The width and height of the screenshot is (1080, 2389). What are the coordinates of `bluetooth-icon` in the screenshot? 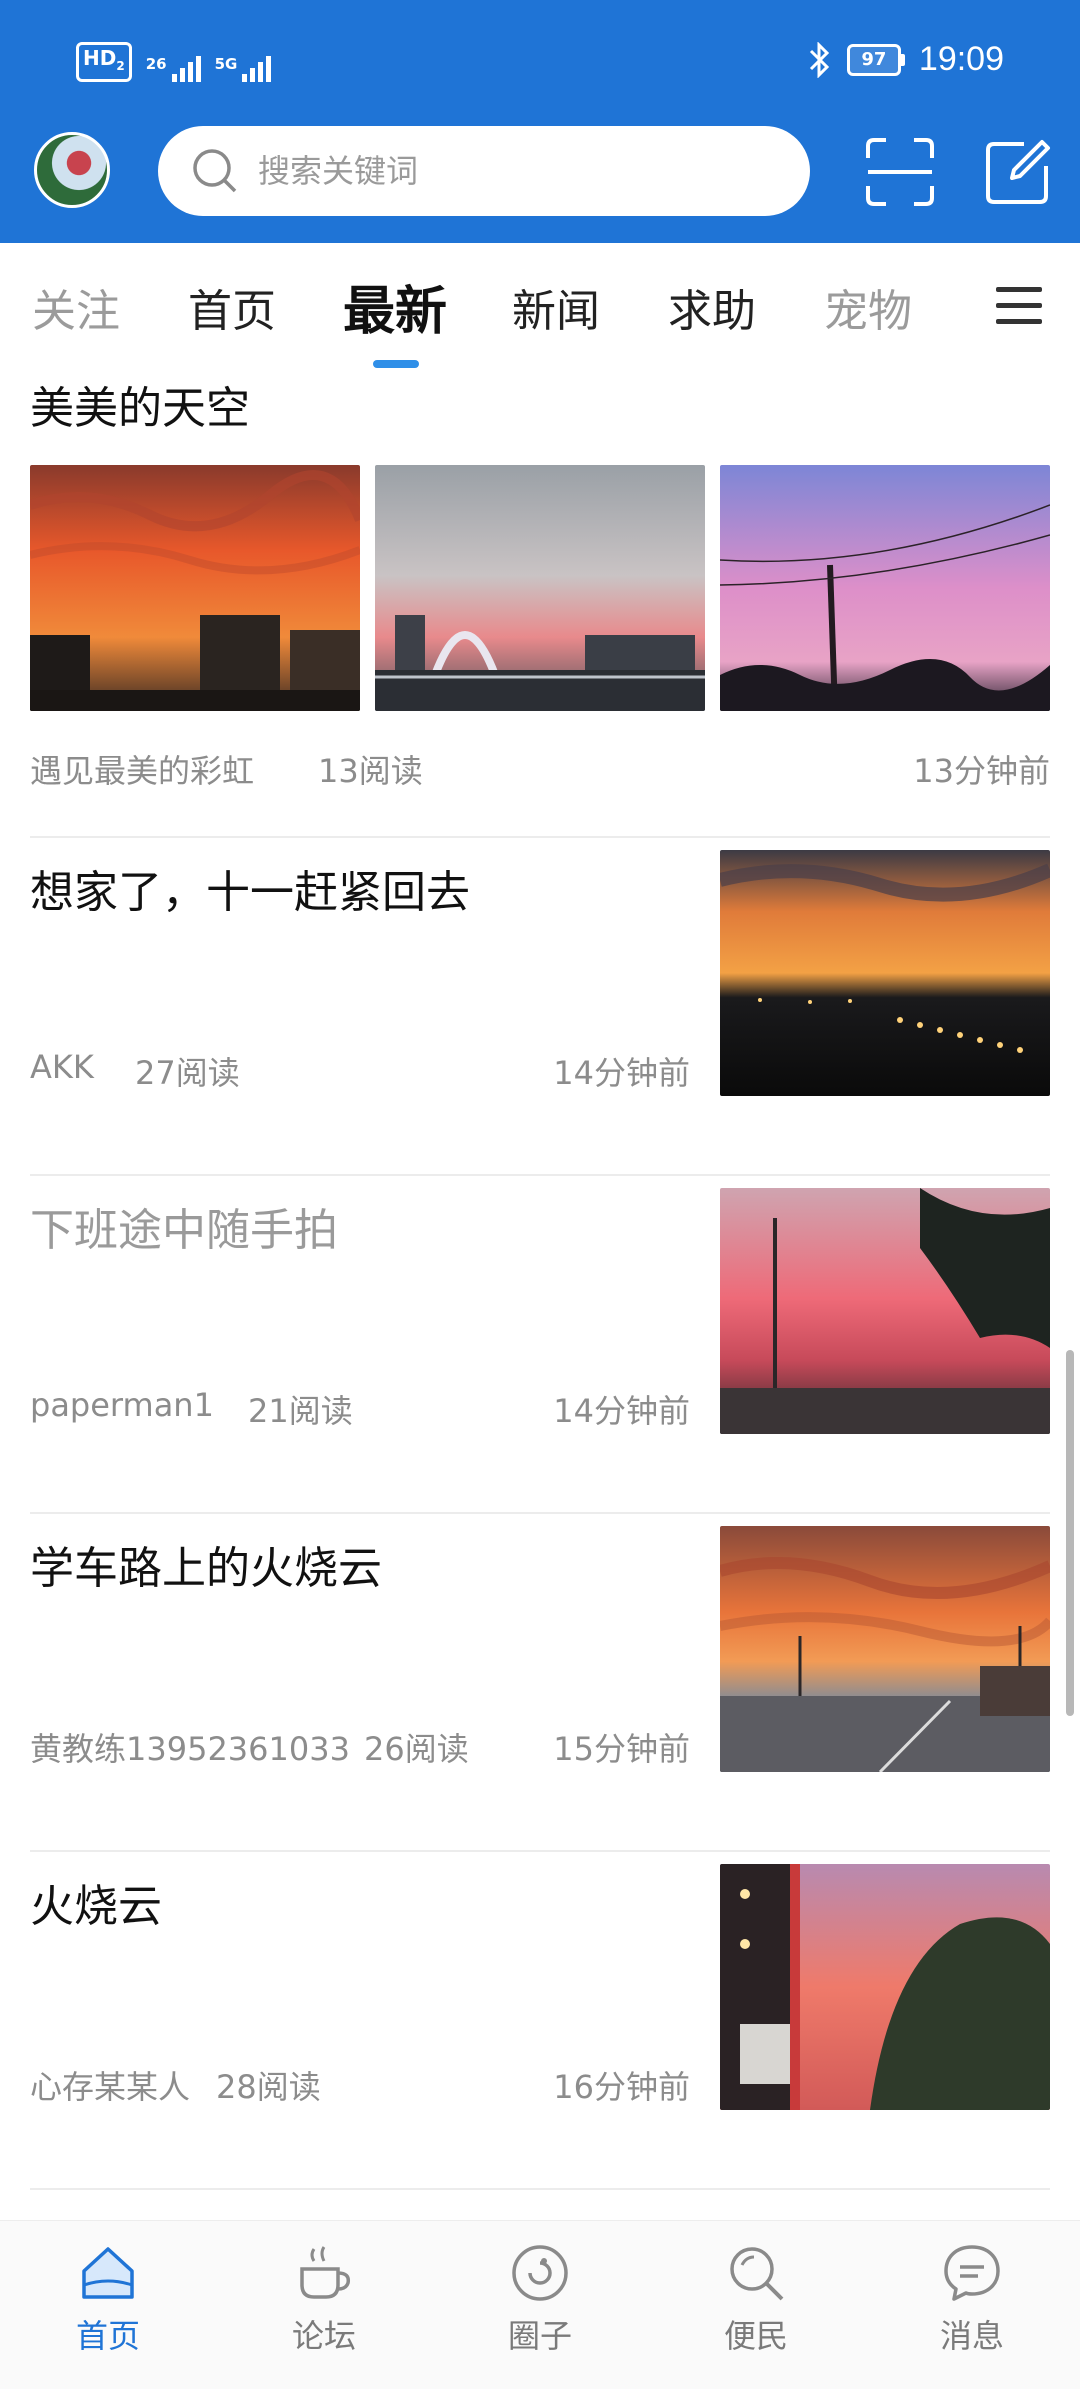 It's located at (819, 59).